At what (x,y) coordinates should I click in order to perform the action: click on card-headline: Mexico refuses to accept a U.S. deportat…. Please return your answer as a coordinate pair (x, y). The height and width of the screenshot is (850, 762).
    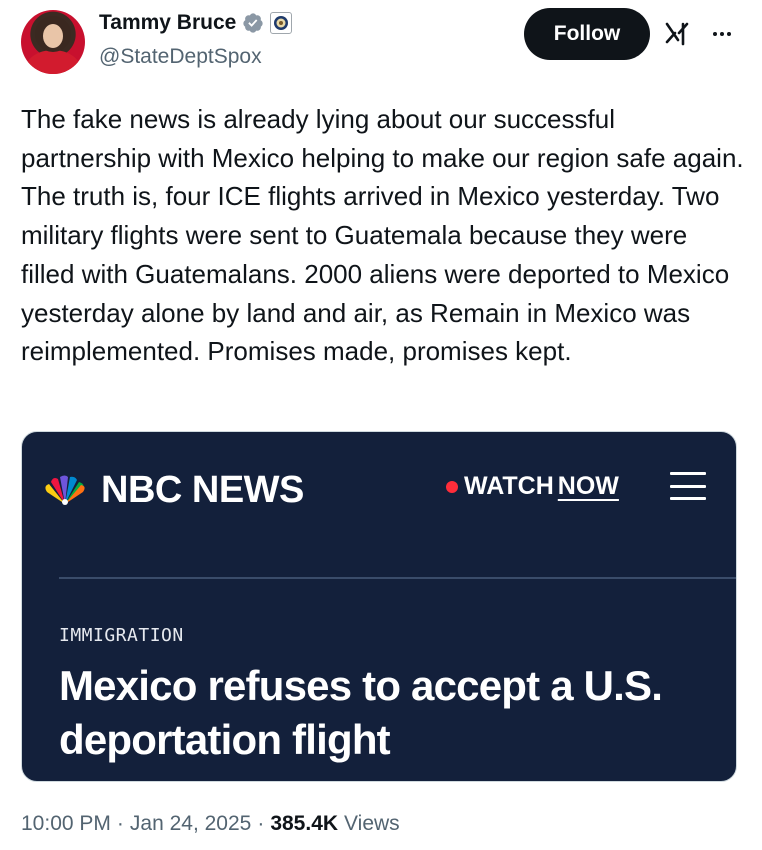
    Looking at the image, I should click on (361, 712).